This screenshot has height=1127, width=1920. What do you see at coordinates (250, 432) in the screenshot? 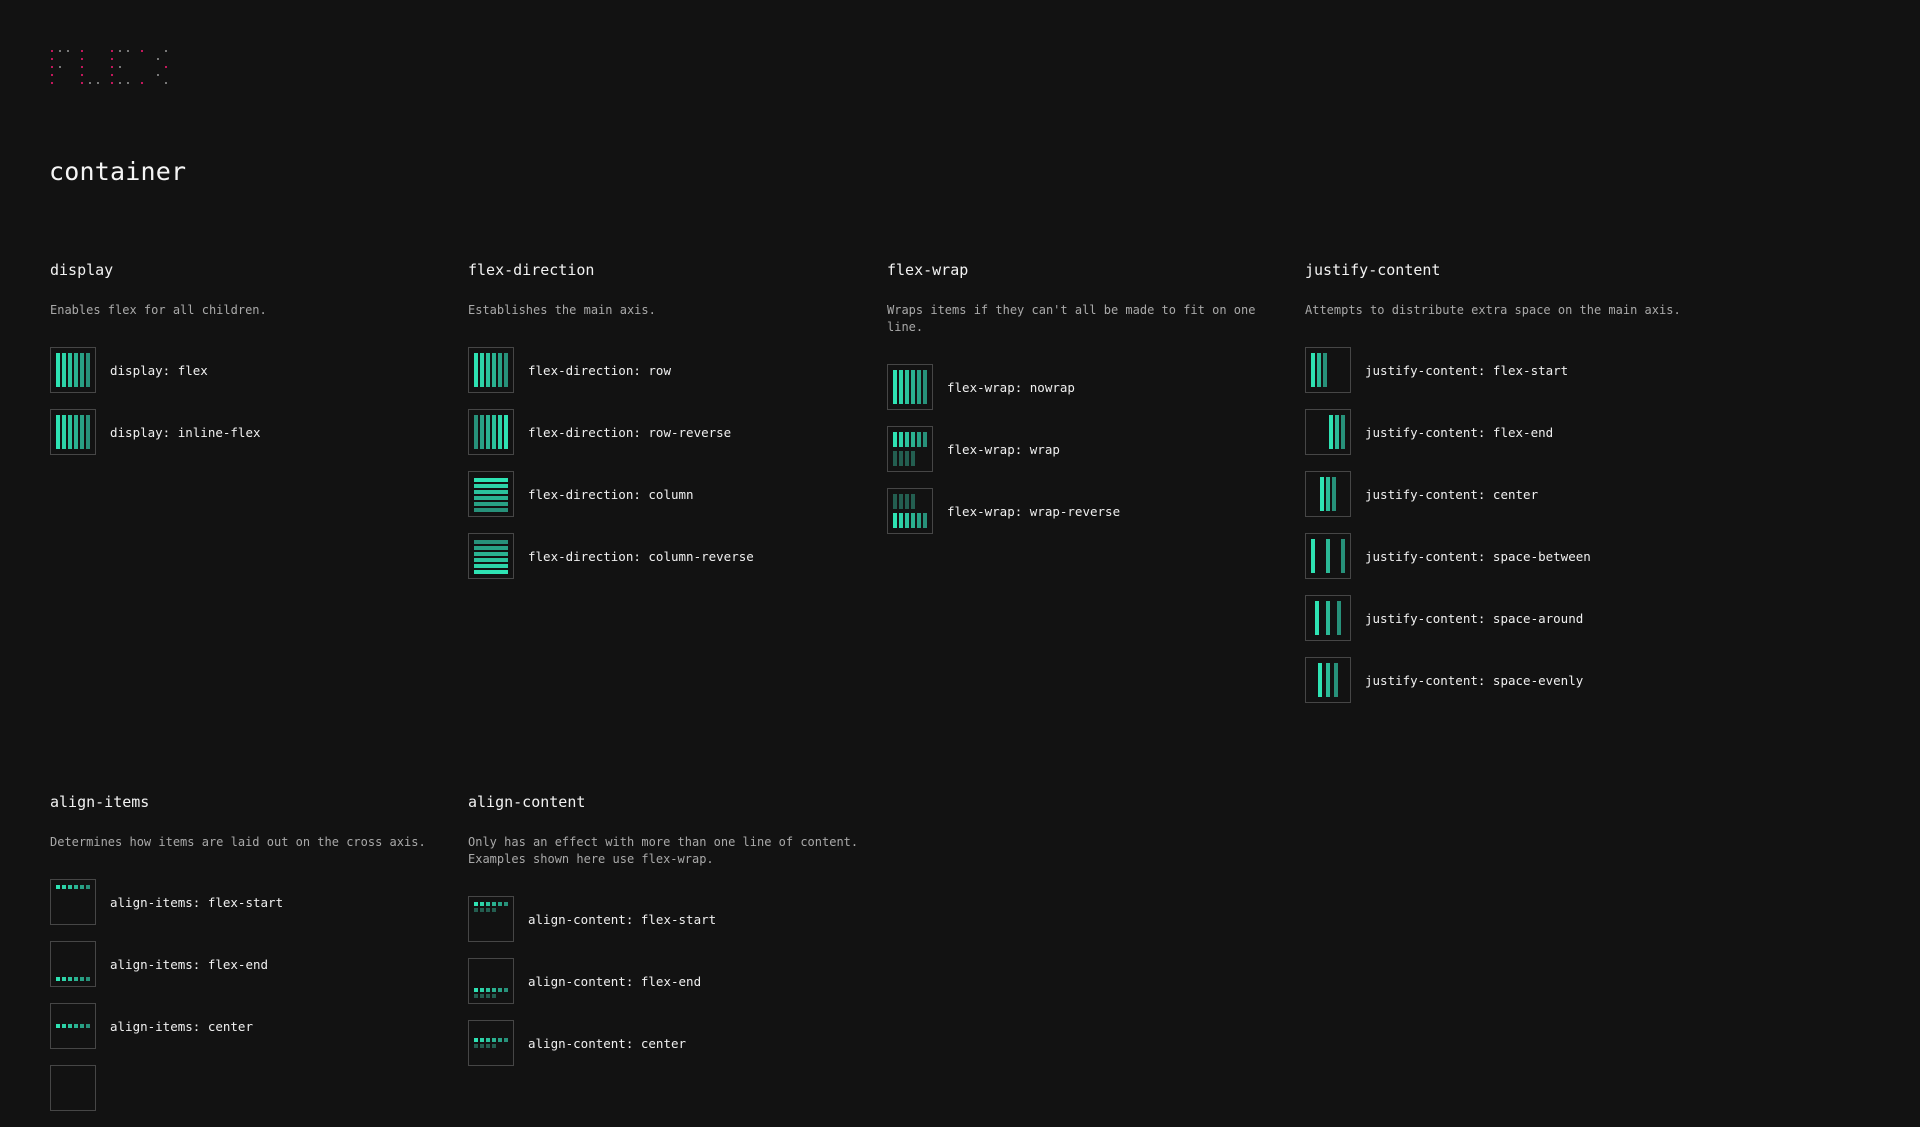
I see `item-display-inline-flex: display: inline-flex` at bounding box center [250, 432].